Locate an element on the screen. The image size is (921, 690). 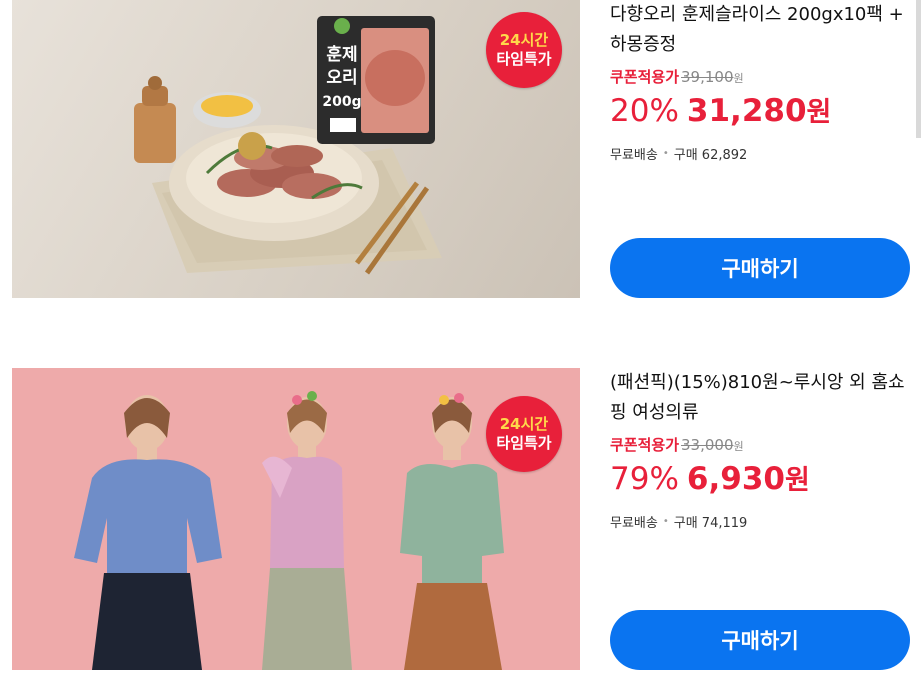
package-text-2: 오리 is located at coordinates (341, 78).